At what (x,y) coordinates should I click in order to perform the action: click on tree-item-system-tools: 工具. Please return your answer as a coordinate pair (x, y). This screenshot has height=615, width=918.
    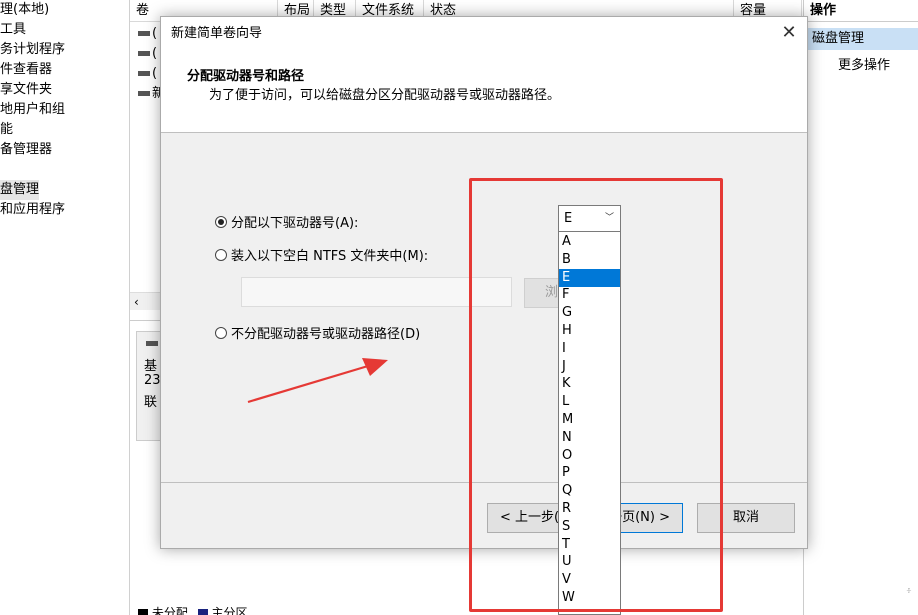
    Looking at the image, I should click on (13, 30).